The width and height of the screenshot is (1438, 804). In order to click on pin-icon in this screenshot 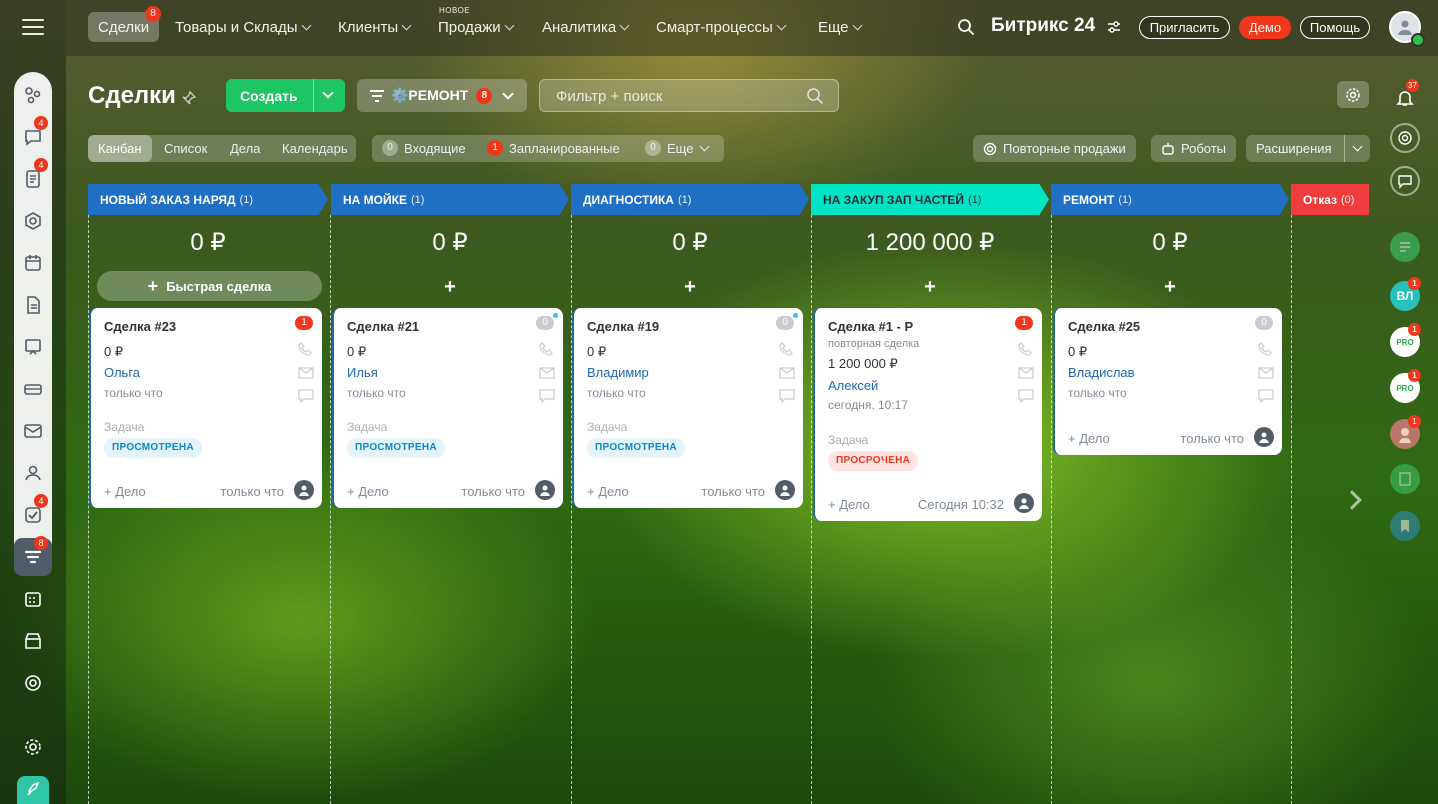, I will do `click(189, 99)`.